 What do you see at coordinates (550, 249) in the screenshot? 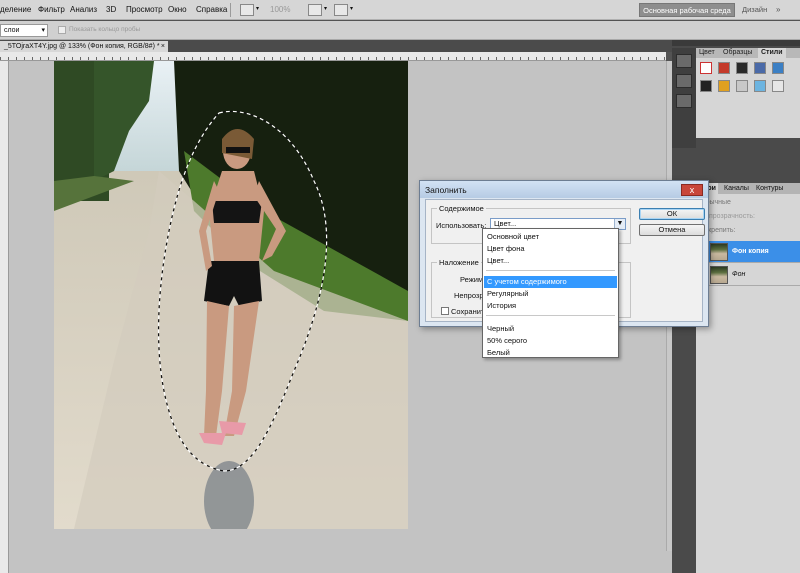
I see `option-background-color: Цвет фона` at bounding box center [550, 249].